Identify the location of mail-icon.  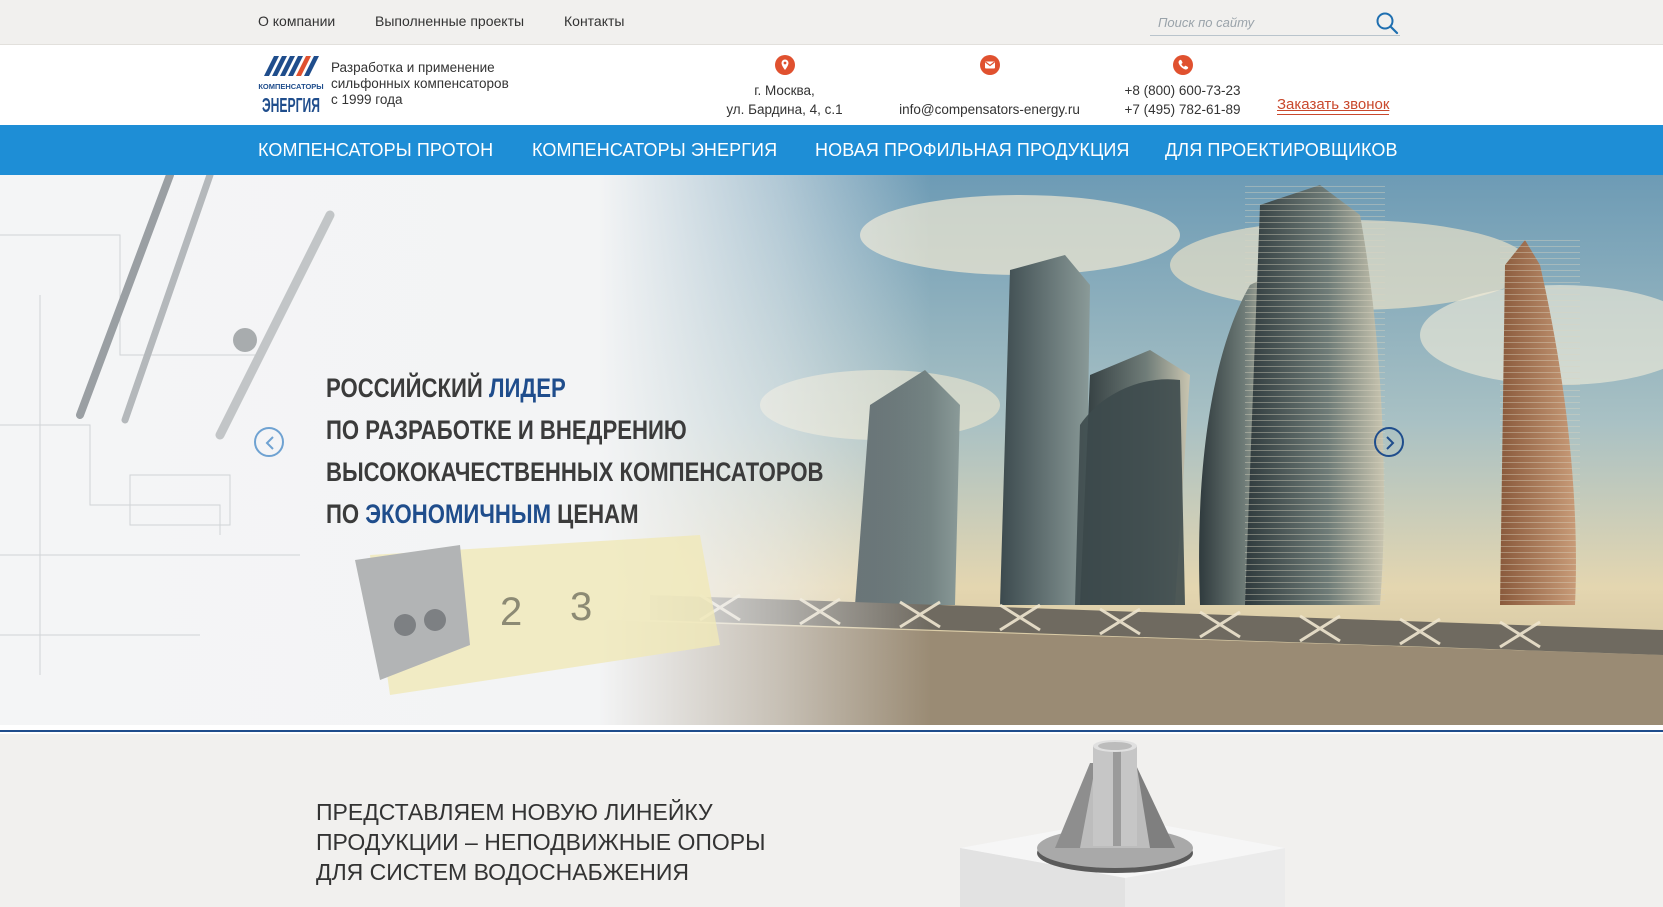
(989, 65).